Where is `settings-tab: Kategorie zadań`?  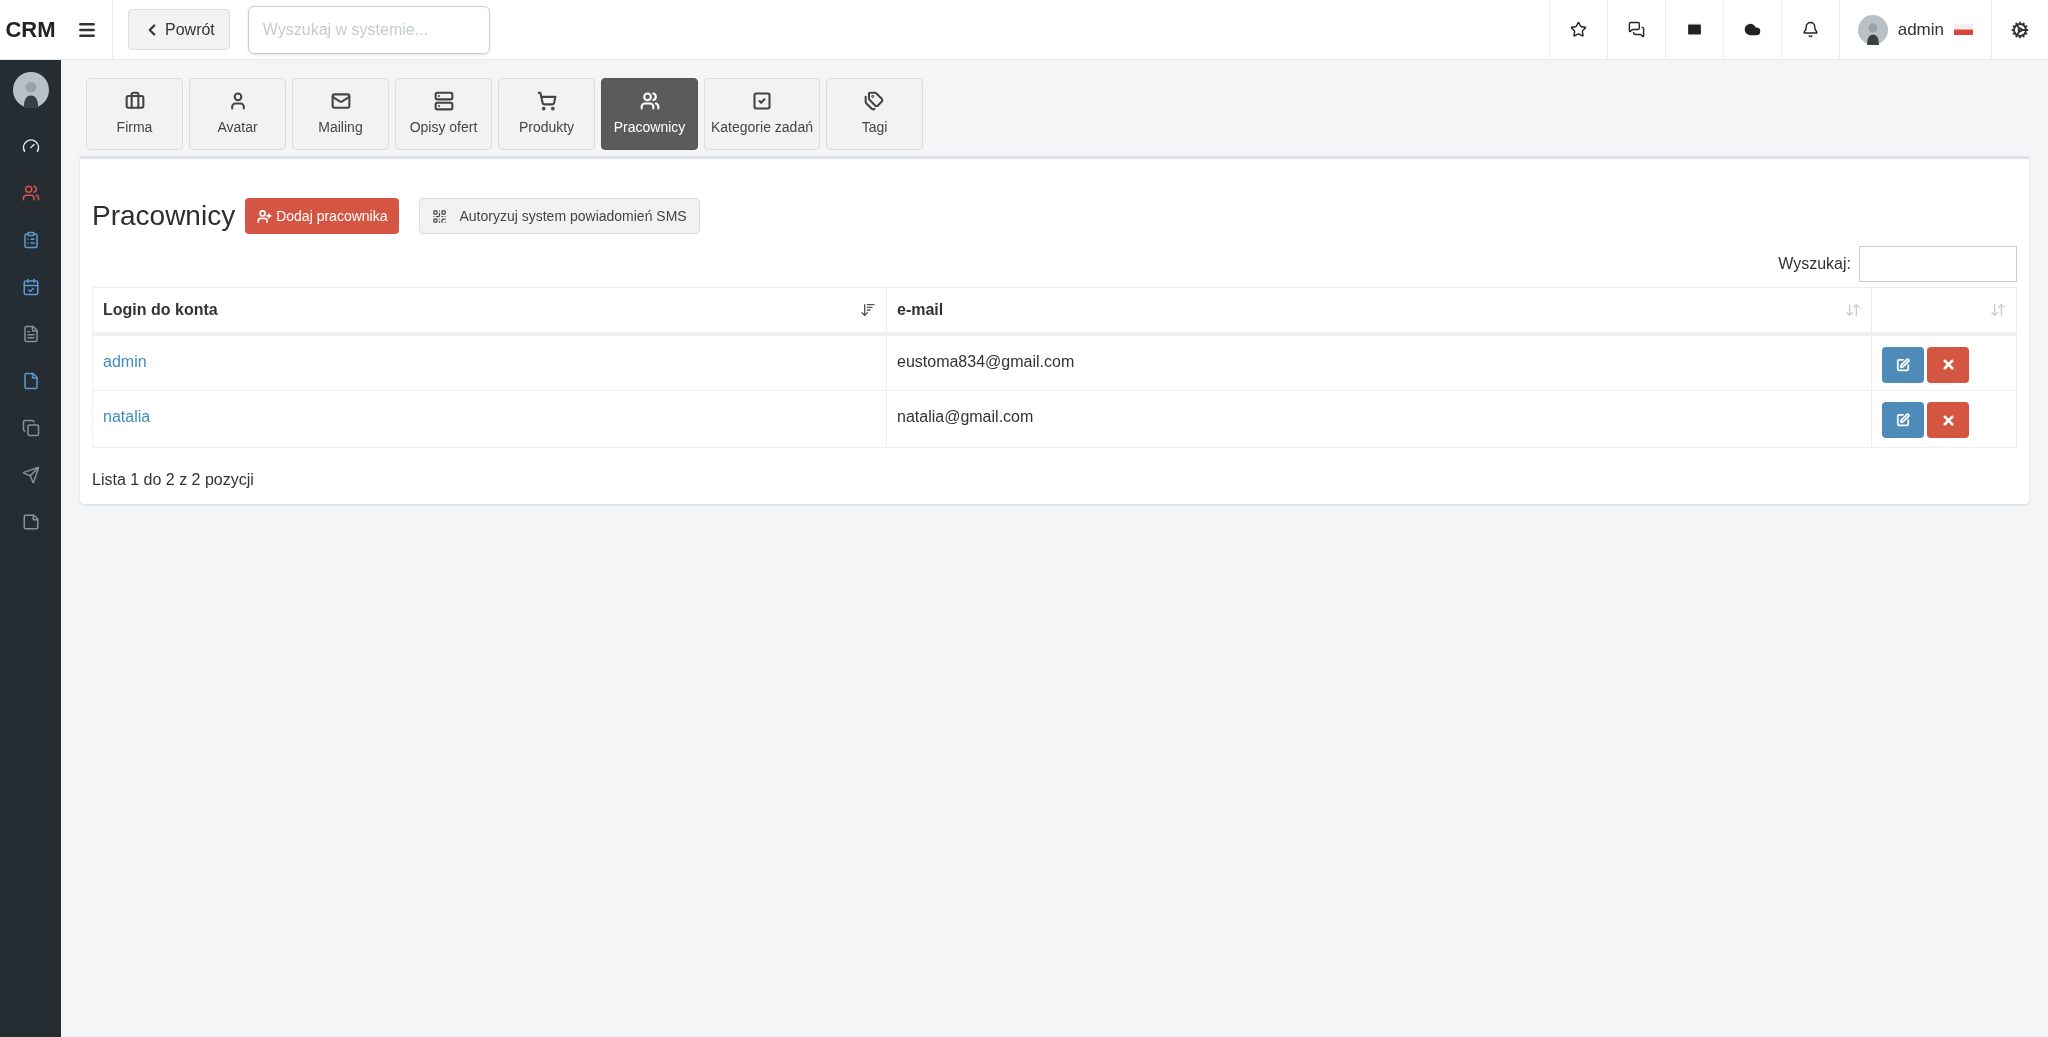 settings-tab: Kategorie zadań is located at coordinates (762, 114).